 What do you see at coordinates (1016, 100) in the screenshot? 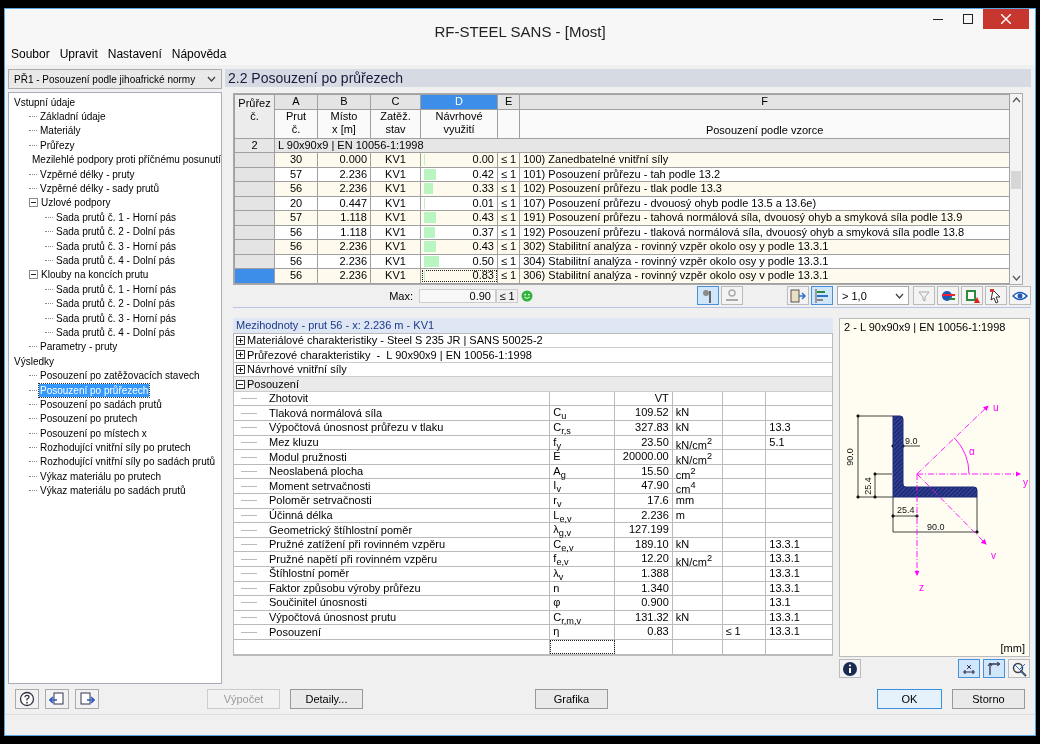
I see `scroll-up-icon` at bounding box center [1016, 100].